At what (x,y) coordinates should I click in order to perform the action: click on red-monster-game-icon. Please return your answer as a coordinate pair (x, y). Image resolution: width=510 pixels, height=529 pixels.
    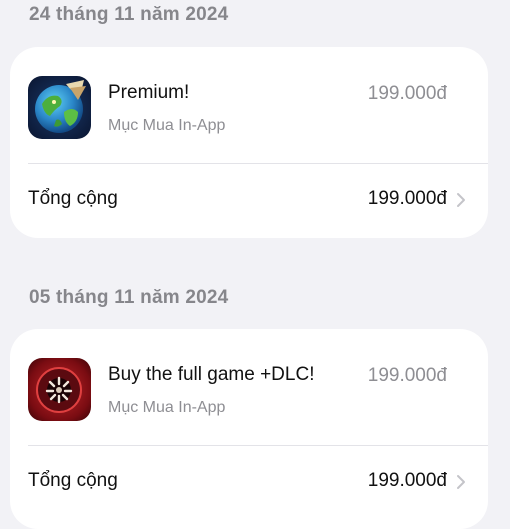
    Looking at the image, I should click on (59, 389).